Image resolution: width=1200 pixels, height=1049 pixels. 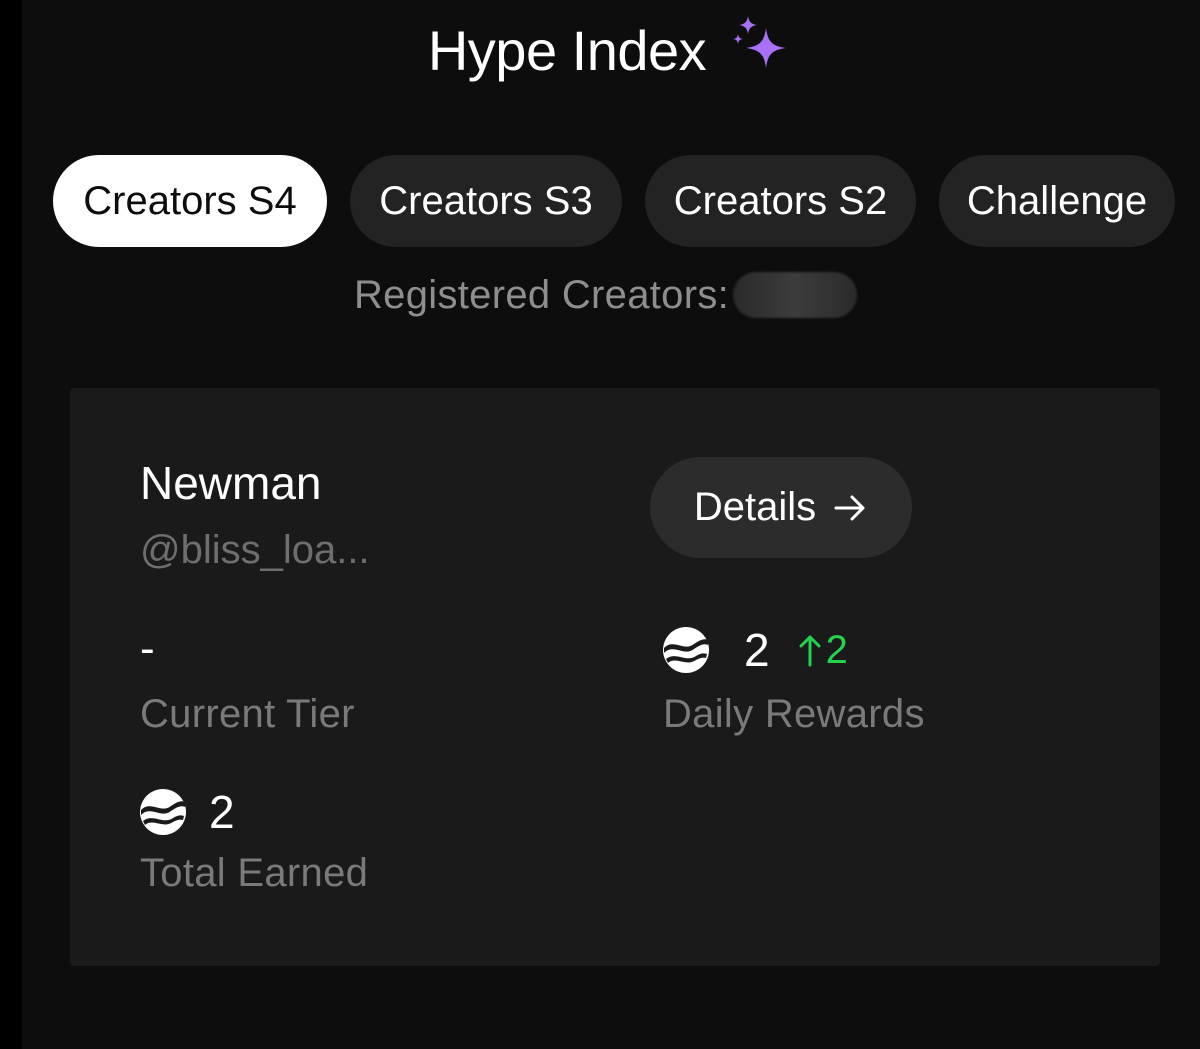 I want to click on daily-rewards-change-value: 2, so click(x=836, y=649).